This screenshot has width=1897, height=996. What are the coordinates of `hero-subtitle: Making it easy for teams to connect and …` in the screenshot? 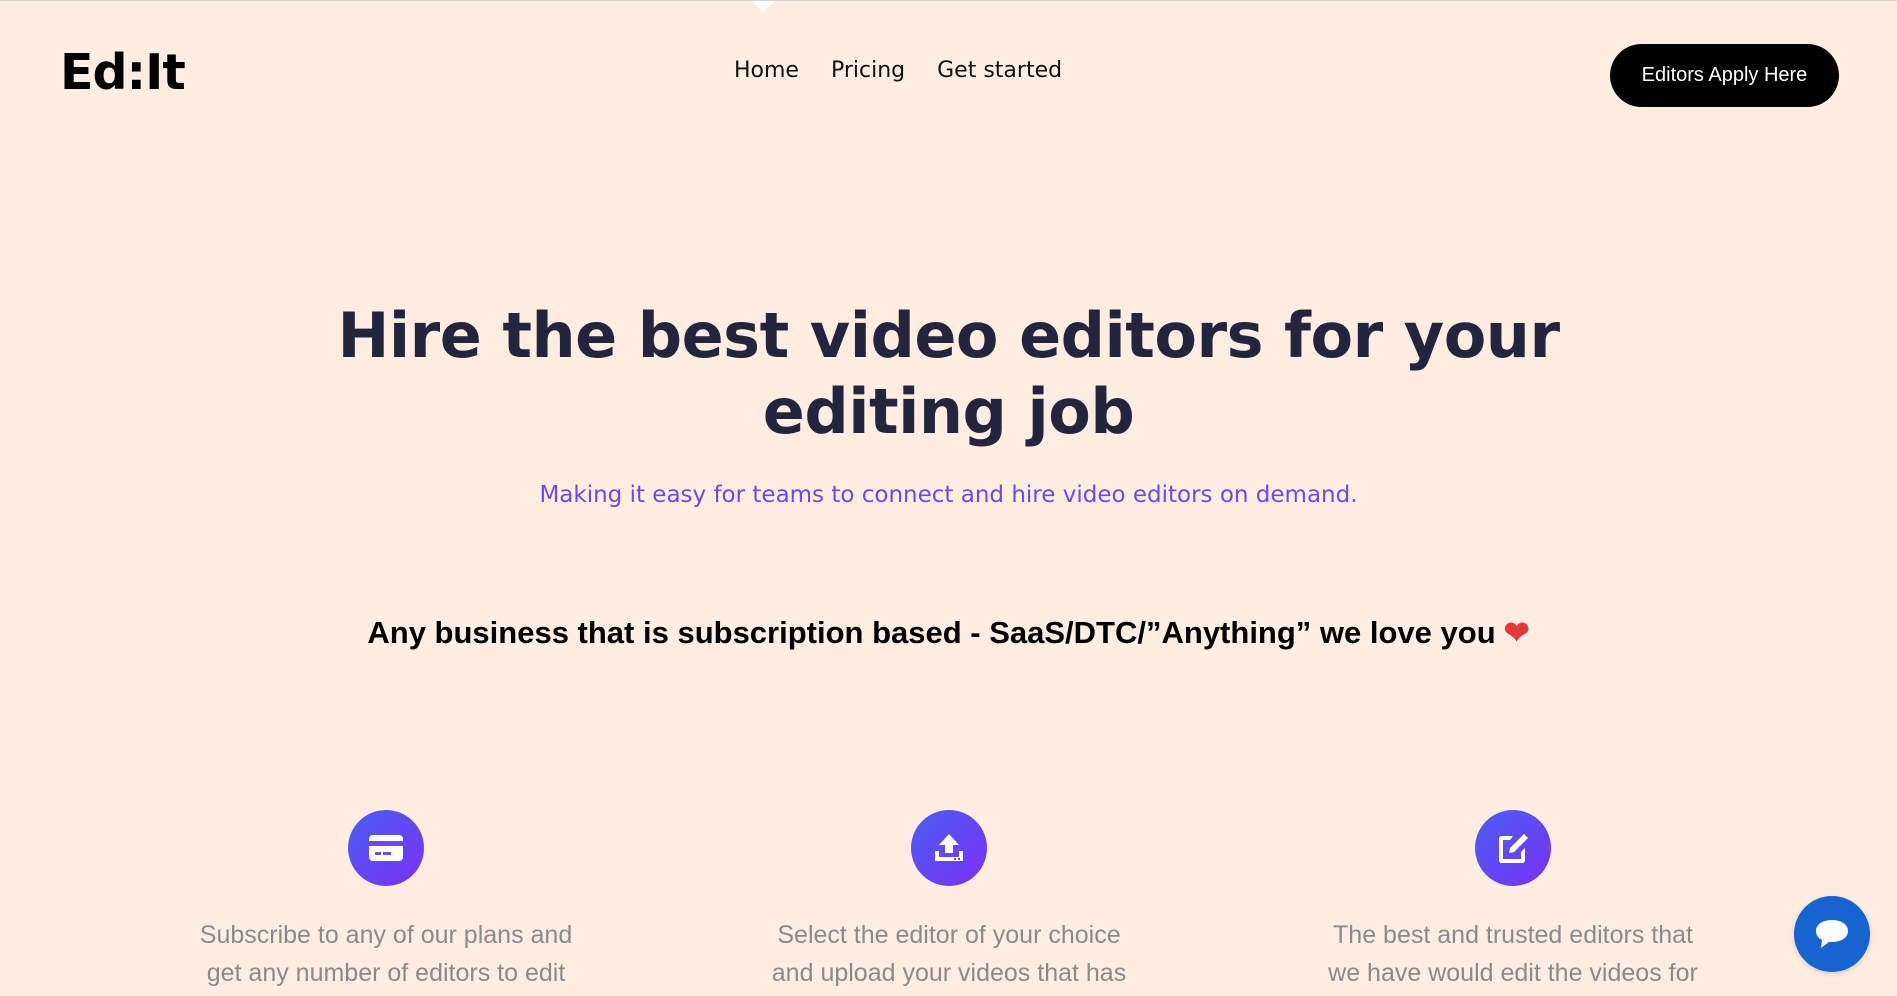 It's located at (948, 495).